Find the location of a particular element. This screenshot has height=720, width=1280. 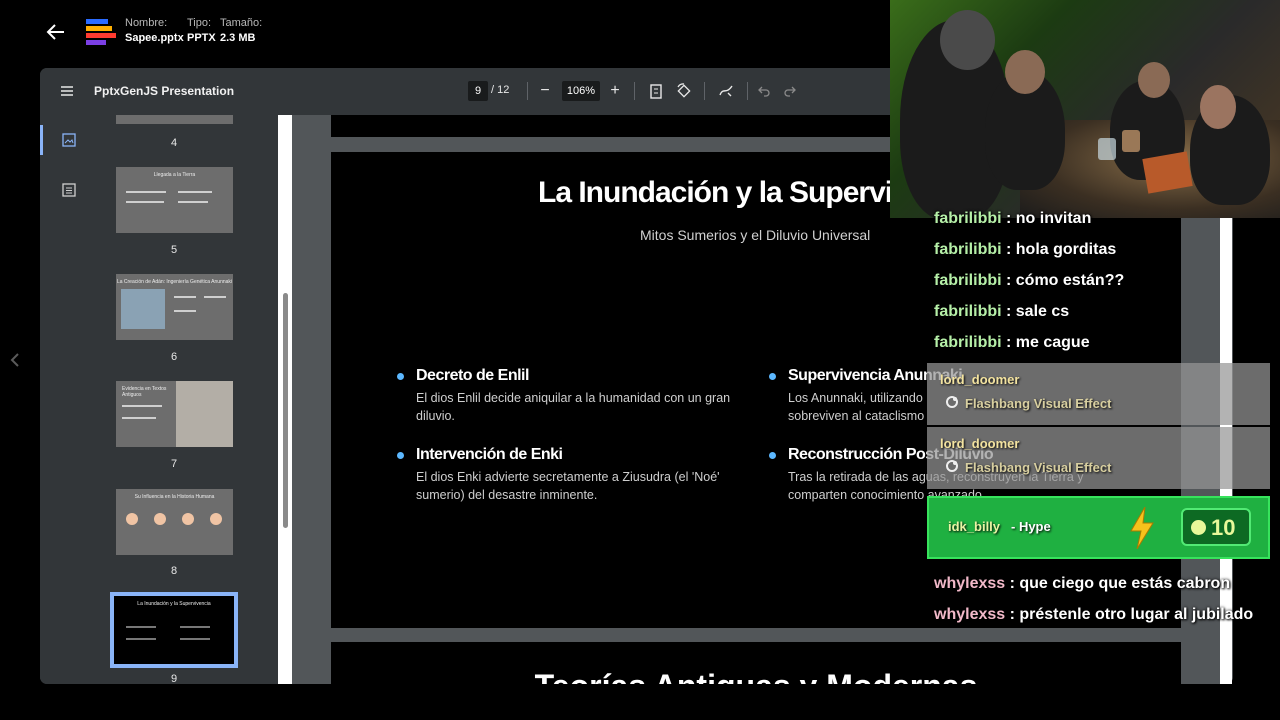

chat-message: fabrilibbi : hola gorditas is located at coordinates (1025, 250).